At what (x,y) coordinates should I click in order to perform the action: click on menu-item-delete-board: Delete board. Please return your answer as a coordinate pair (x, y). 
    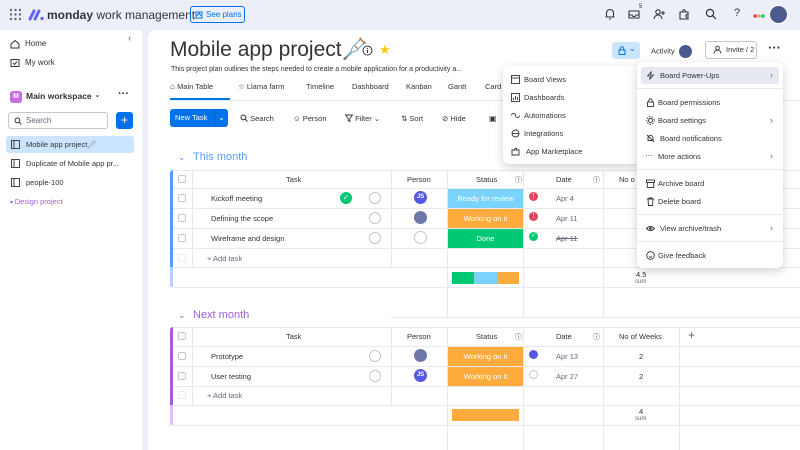
    Looking at the image, I should click on (710, 201).